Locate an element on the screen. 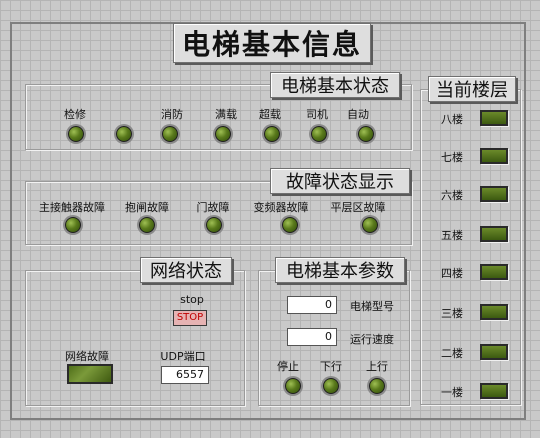 This screenshot has width=540, height=438. udp-port-input: 6557 is located at coordinates (185, 375).